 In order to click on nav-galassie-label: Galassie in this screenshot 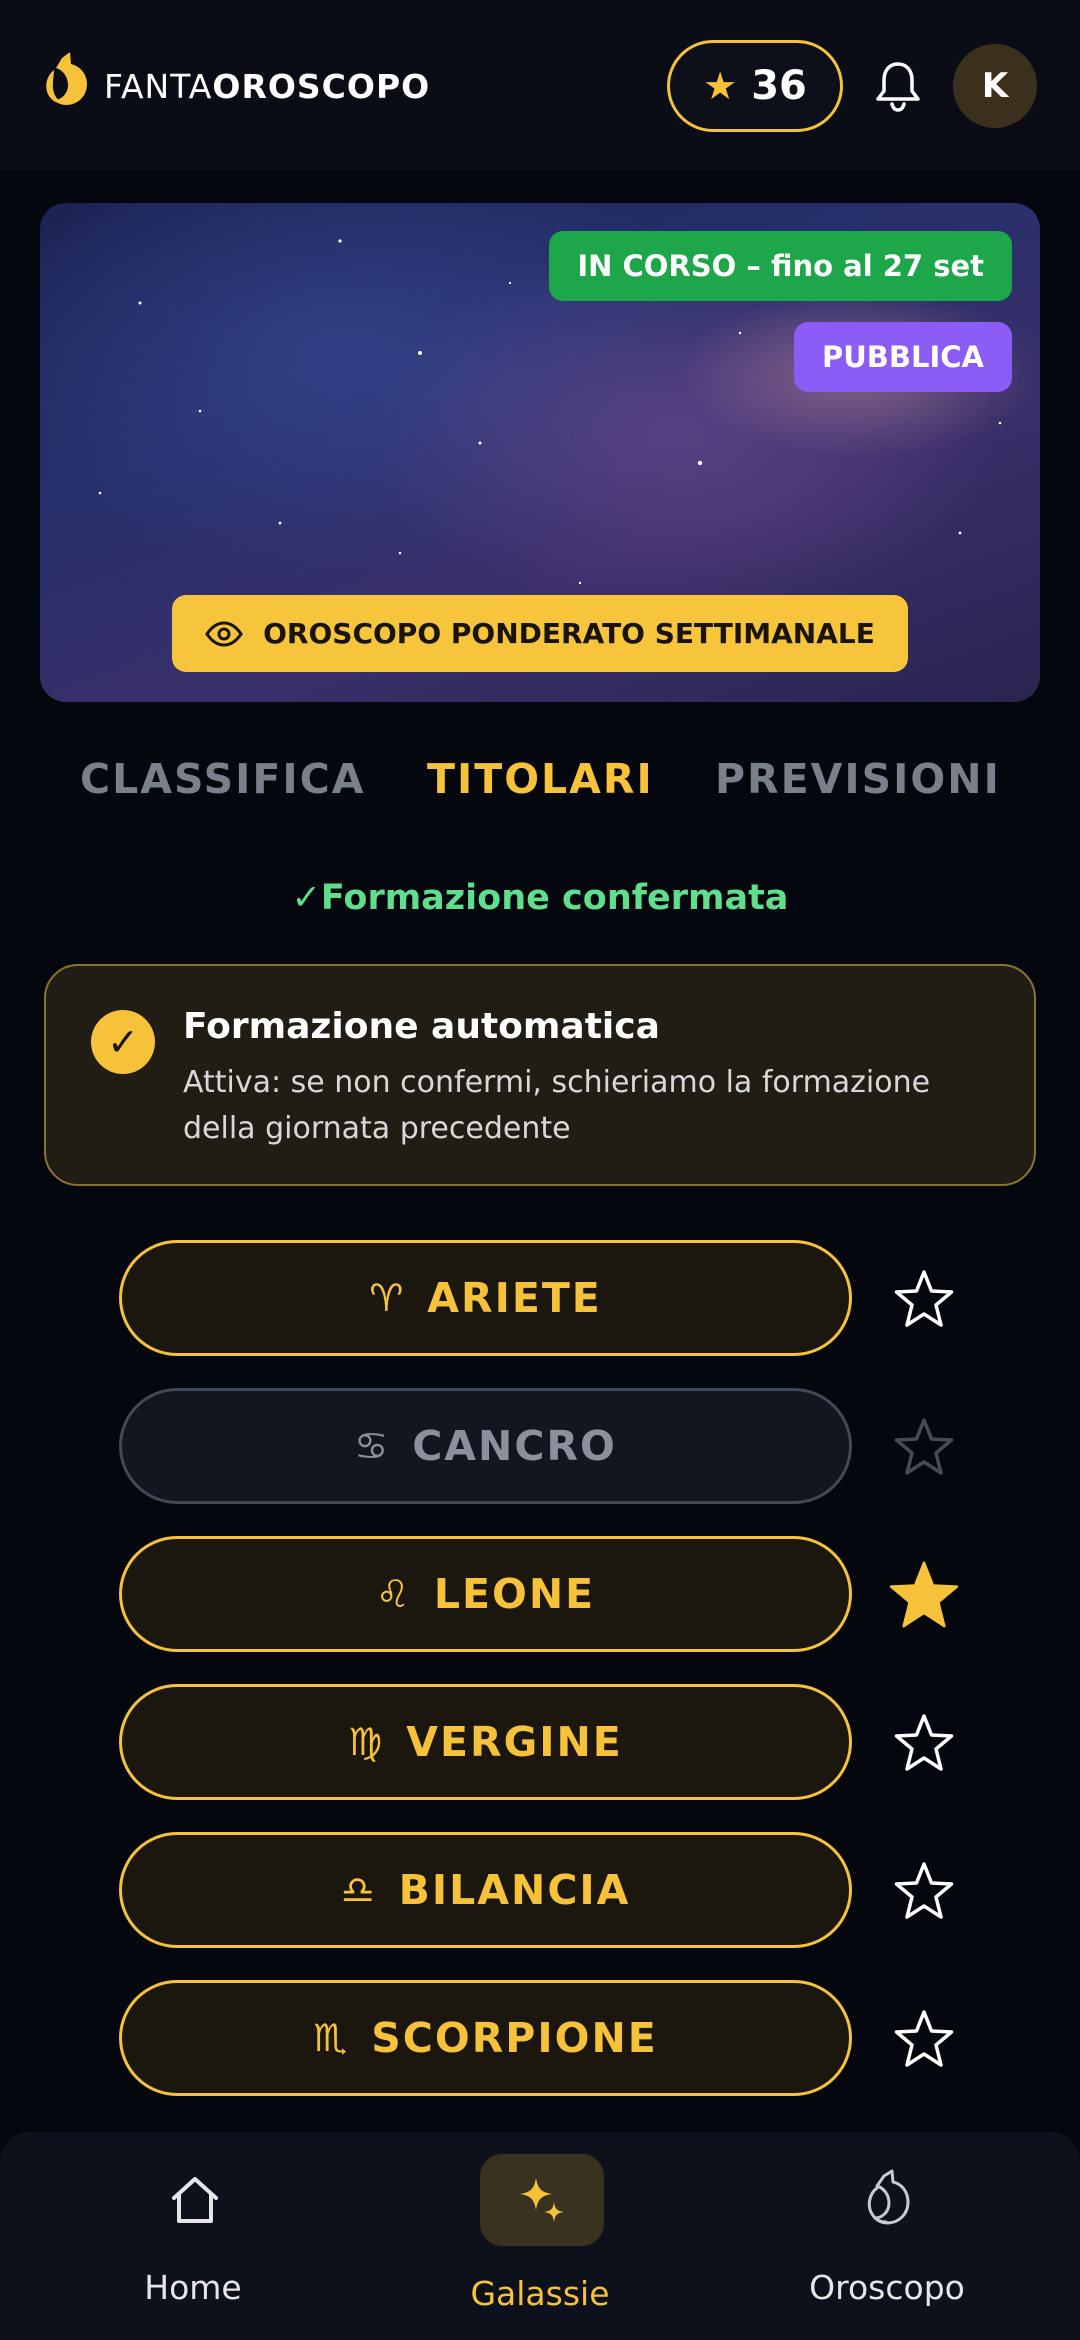, I will do `click(540, 2293)`.